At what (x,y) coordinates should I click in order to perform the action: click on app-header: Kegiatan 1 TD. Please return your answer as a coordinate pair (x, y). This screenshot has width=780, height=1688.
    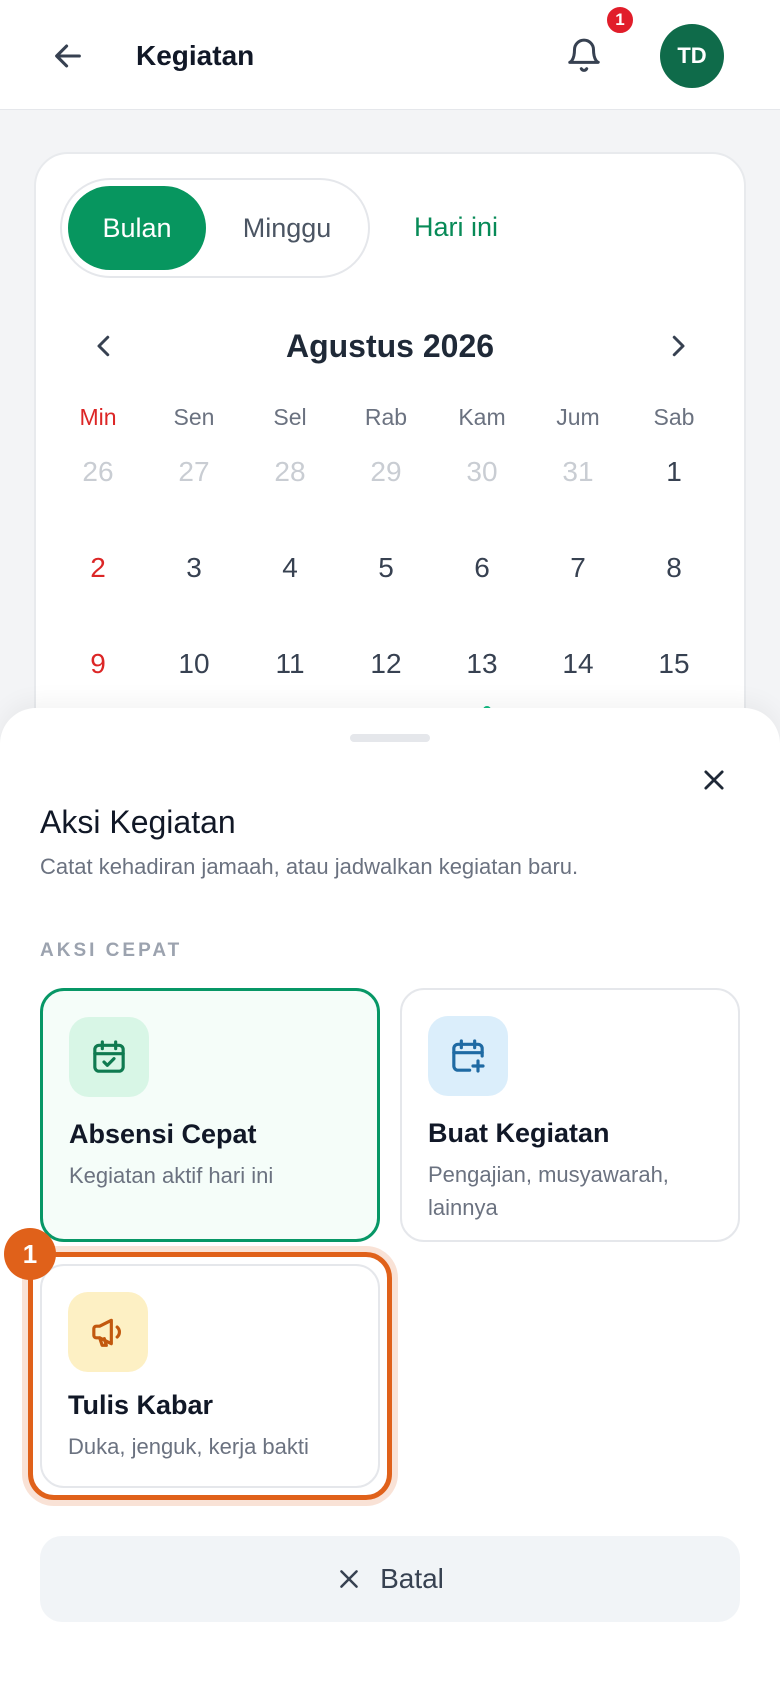
    Looking at the image, I should click on (390, 55).